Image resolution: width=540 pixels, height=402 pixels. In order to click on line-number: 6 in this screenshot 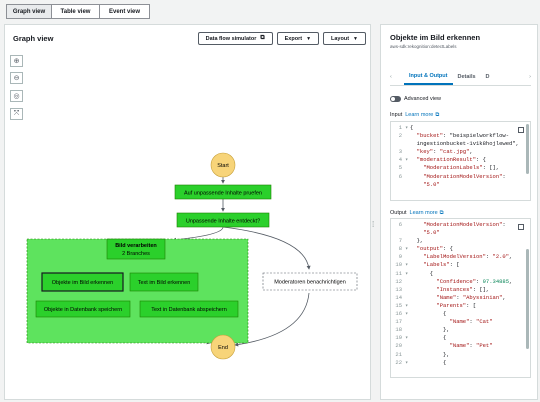, I will do `click(400, 176)`.